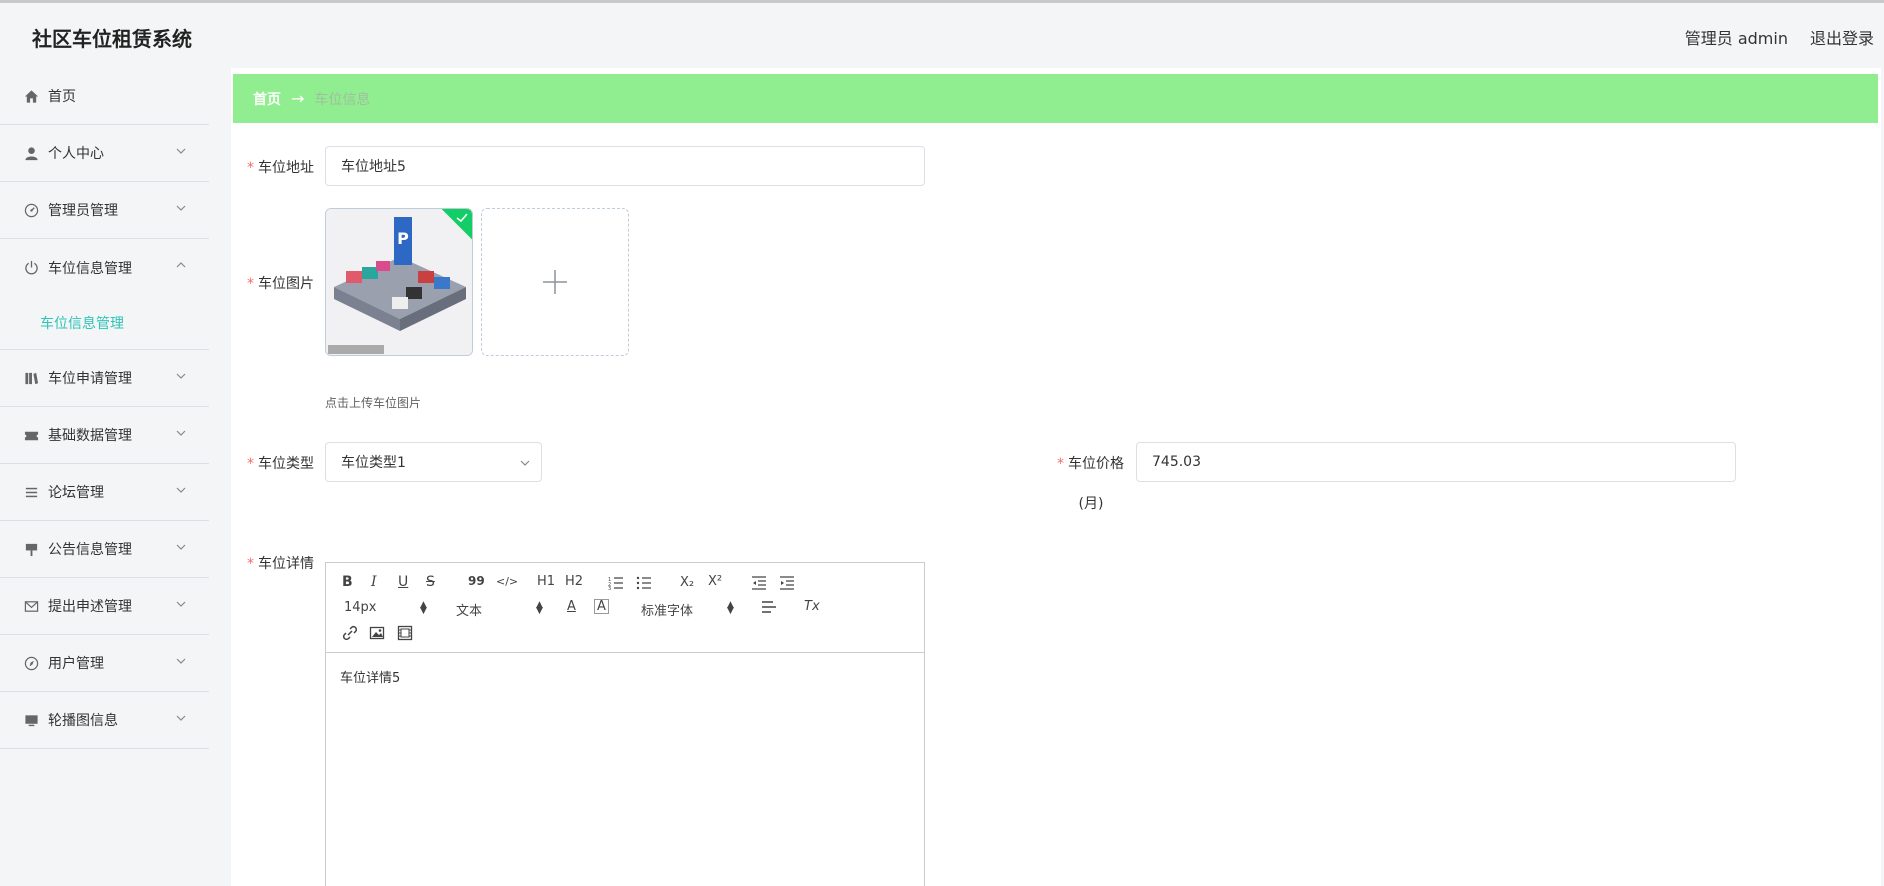  Describe the element at coordinates (31, 492) in the screenshot. I see `list-icon` at that location.